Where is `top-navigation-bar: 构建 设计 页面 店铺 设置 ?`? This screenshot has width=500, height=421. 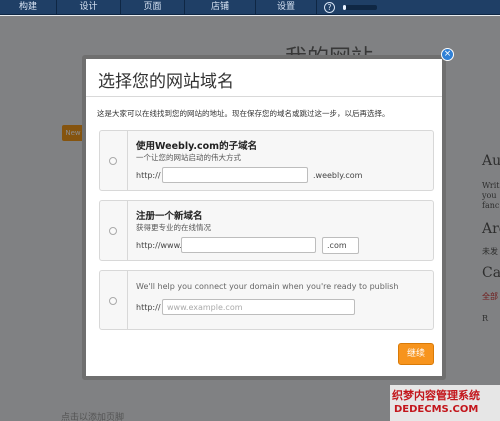
top-navigation-bar: 构建 设计 页面 店铺 设置 ? is located at coordinates (250, 7).